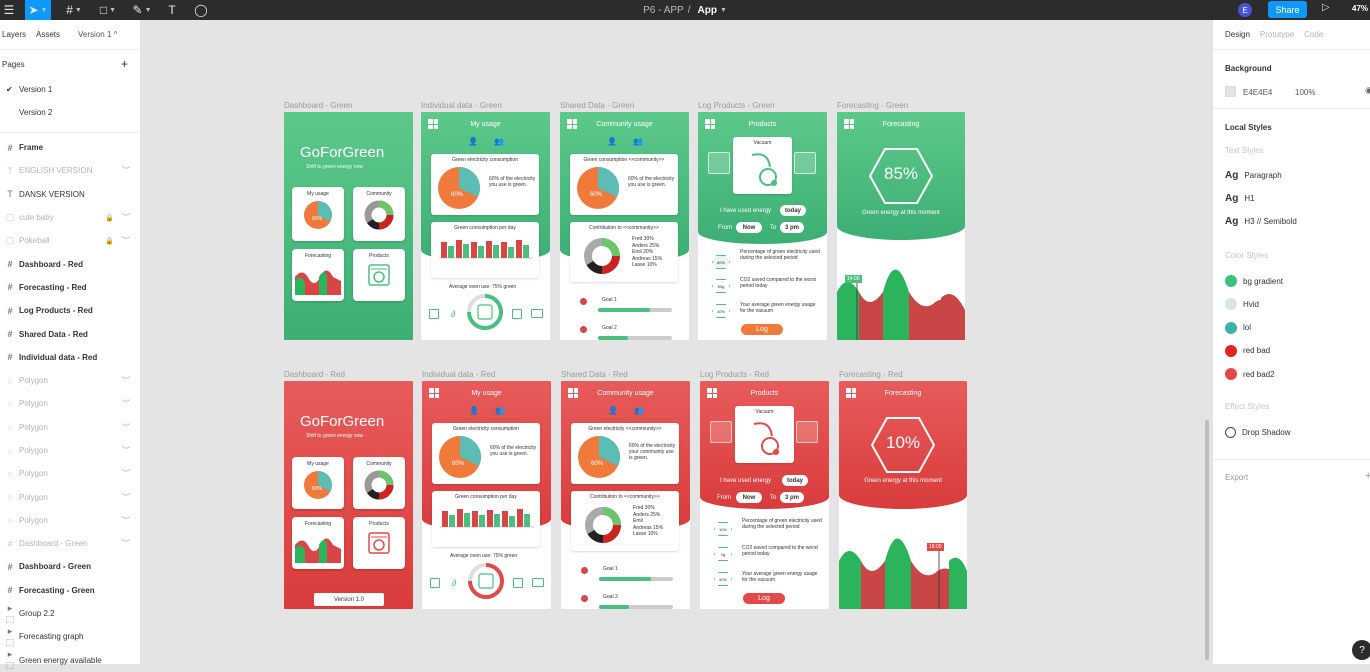  I want to click on layer-item: # Dashboard - Green, so click(70, 566).